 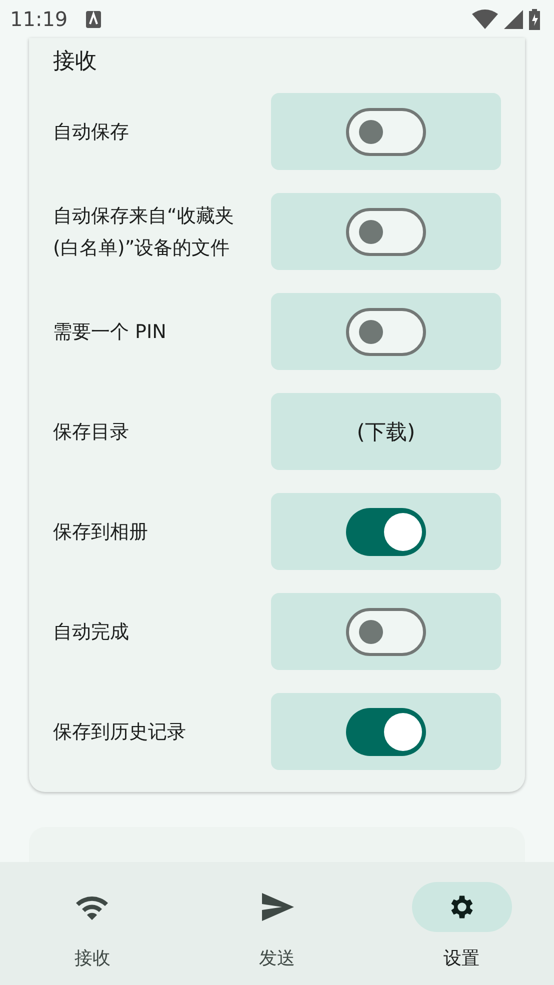 What do you see at coordinates (75, 62) in the screenshot?
I see `section-title: 接收` at bounding box center [75, 62].